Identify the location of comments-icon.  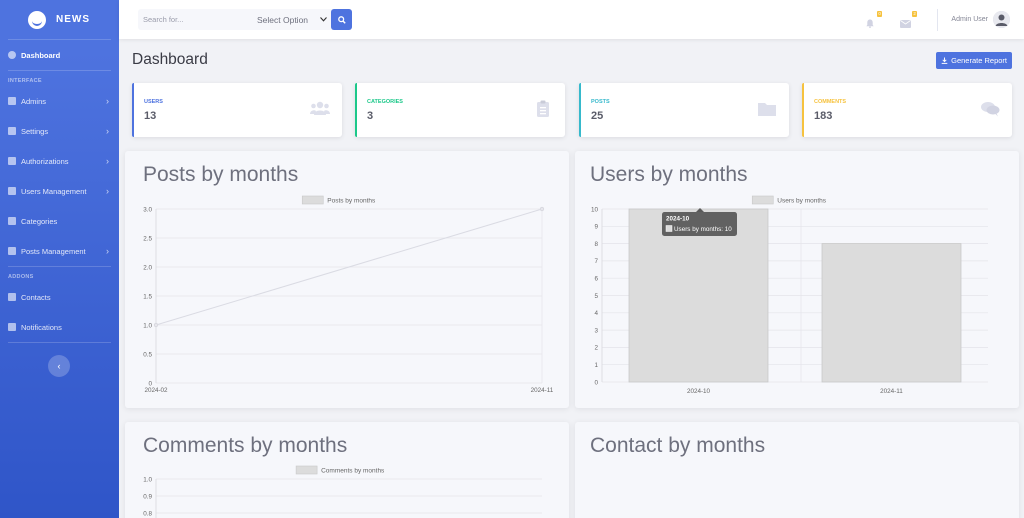
(990, 109).